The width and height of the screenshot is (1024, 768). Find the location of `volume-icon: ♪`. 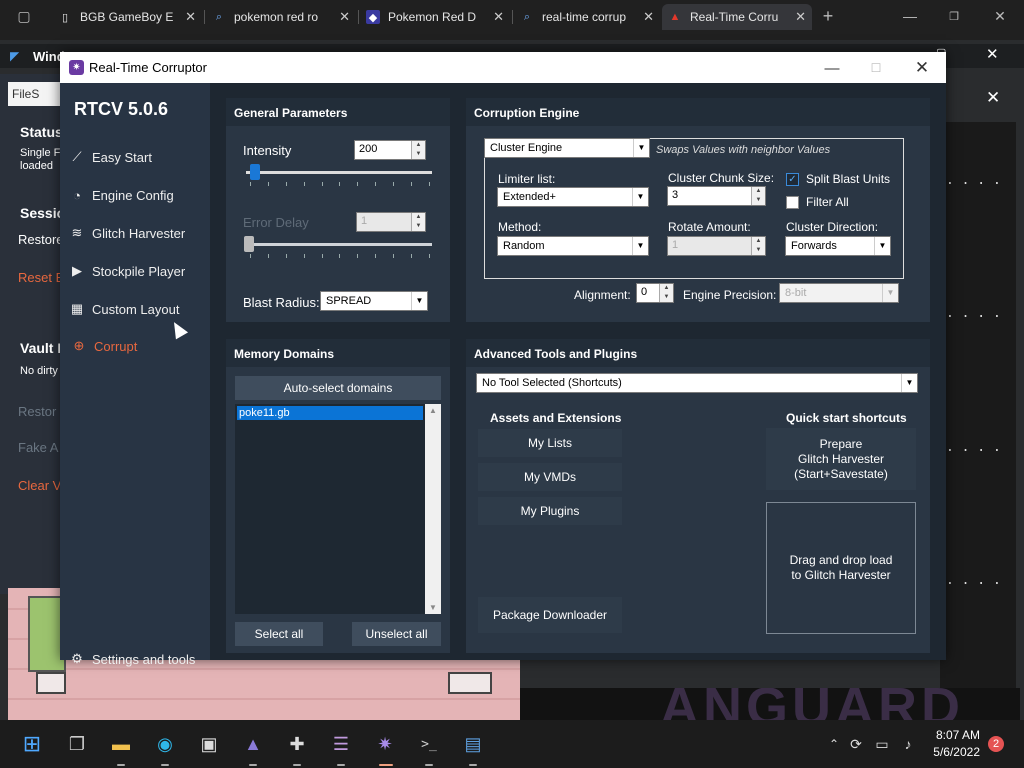

volume-icon: ♪ is located at coordinates (908, 744).